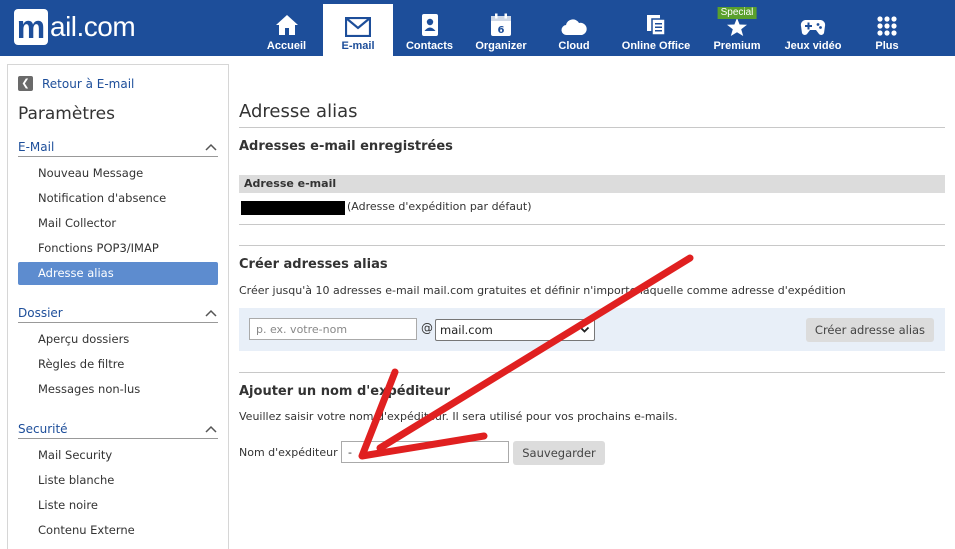  Describe the element at coordinates (286, 46) in the screenshot. I see `nav-label: Accueil` at that location.